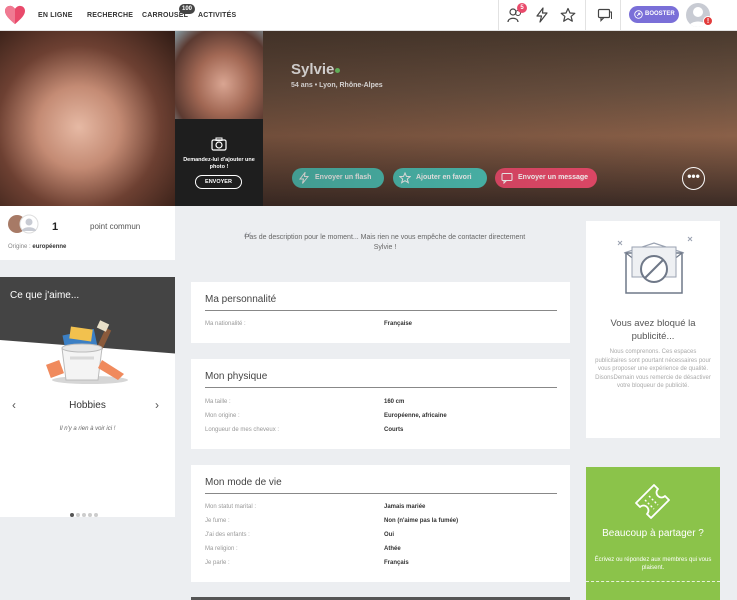  Describe the element at coordinates (444, 177) in the screenshot. I see `add-favorite-label: Ajouter en favori` at that location.